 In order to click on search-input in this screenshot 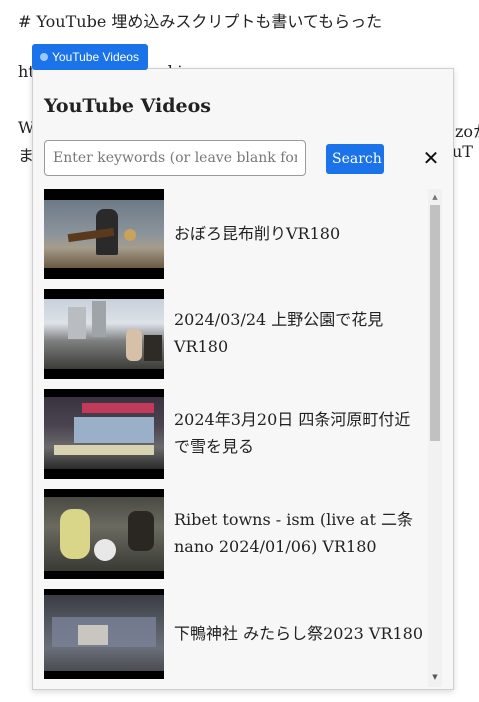, I will do `click(175, 158)`.